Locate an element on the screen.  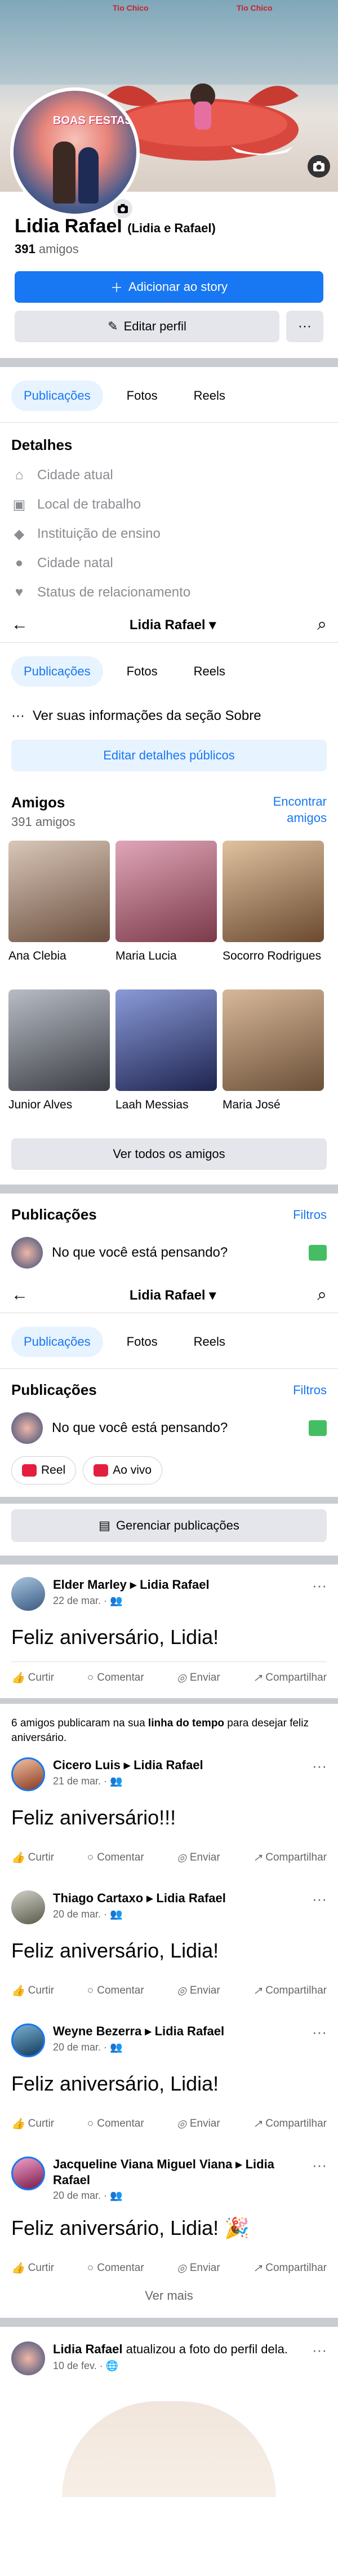
edit-profile-button: ✎ Editar perfil is located at coordinates (147, 326).